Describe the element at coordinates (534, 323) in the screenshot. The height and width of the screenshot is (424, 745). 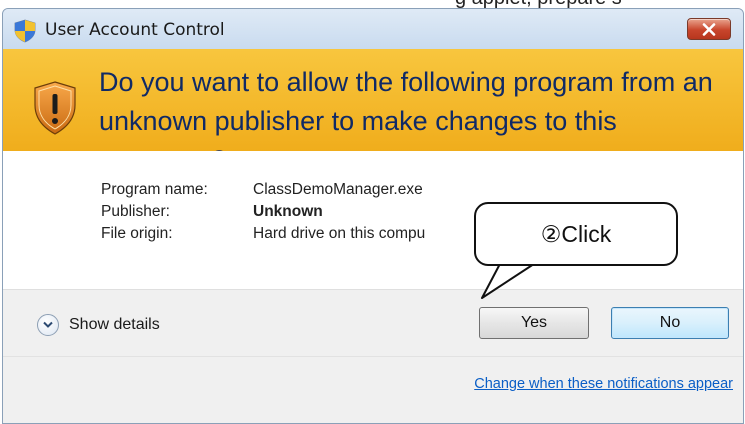
I see `yes-button: Yes` at that location.